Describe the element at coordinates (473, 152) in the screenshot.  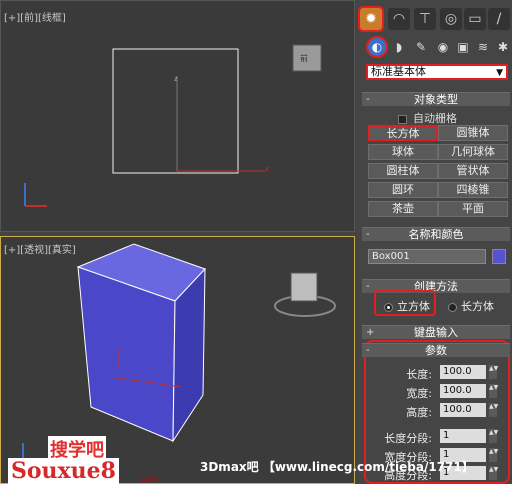
I see `geosphere-button: 几何球体` at that location.